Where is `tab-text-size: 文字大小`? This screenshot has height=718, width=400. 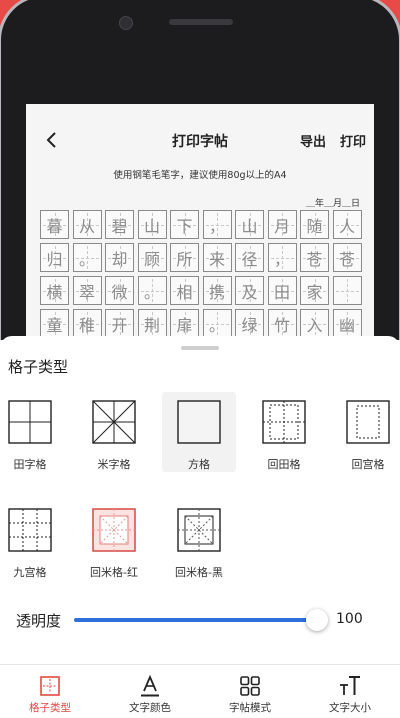 tab-text-size: 文字大小 is located at coordinates (350, 691).